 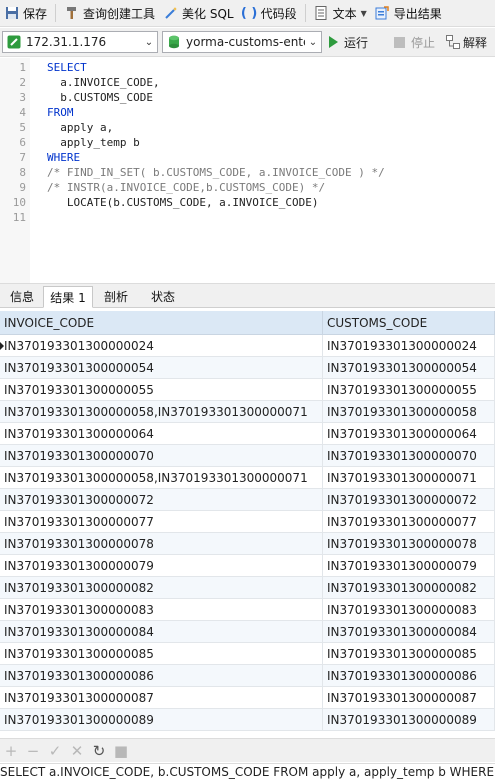 I want to click on discard-changes-icon: ✕, so click(x=77, y=751).